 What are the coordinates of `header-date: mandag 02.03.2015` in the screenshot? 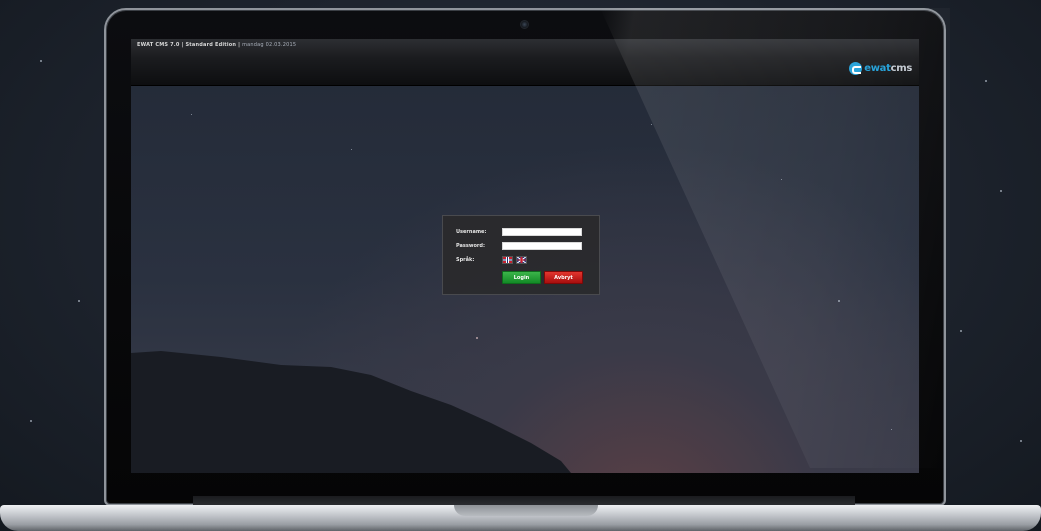 It's located at (269, 45).